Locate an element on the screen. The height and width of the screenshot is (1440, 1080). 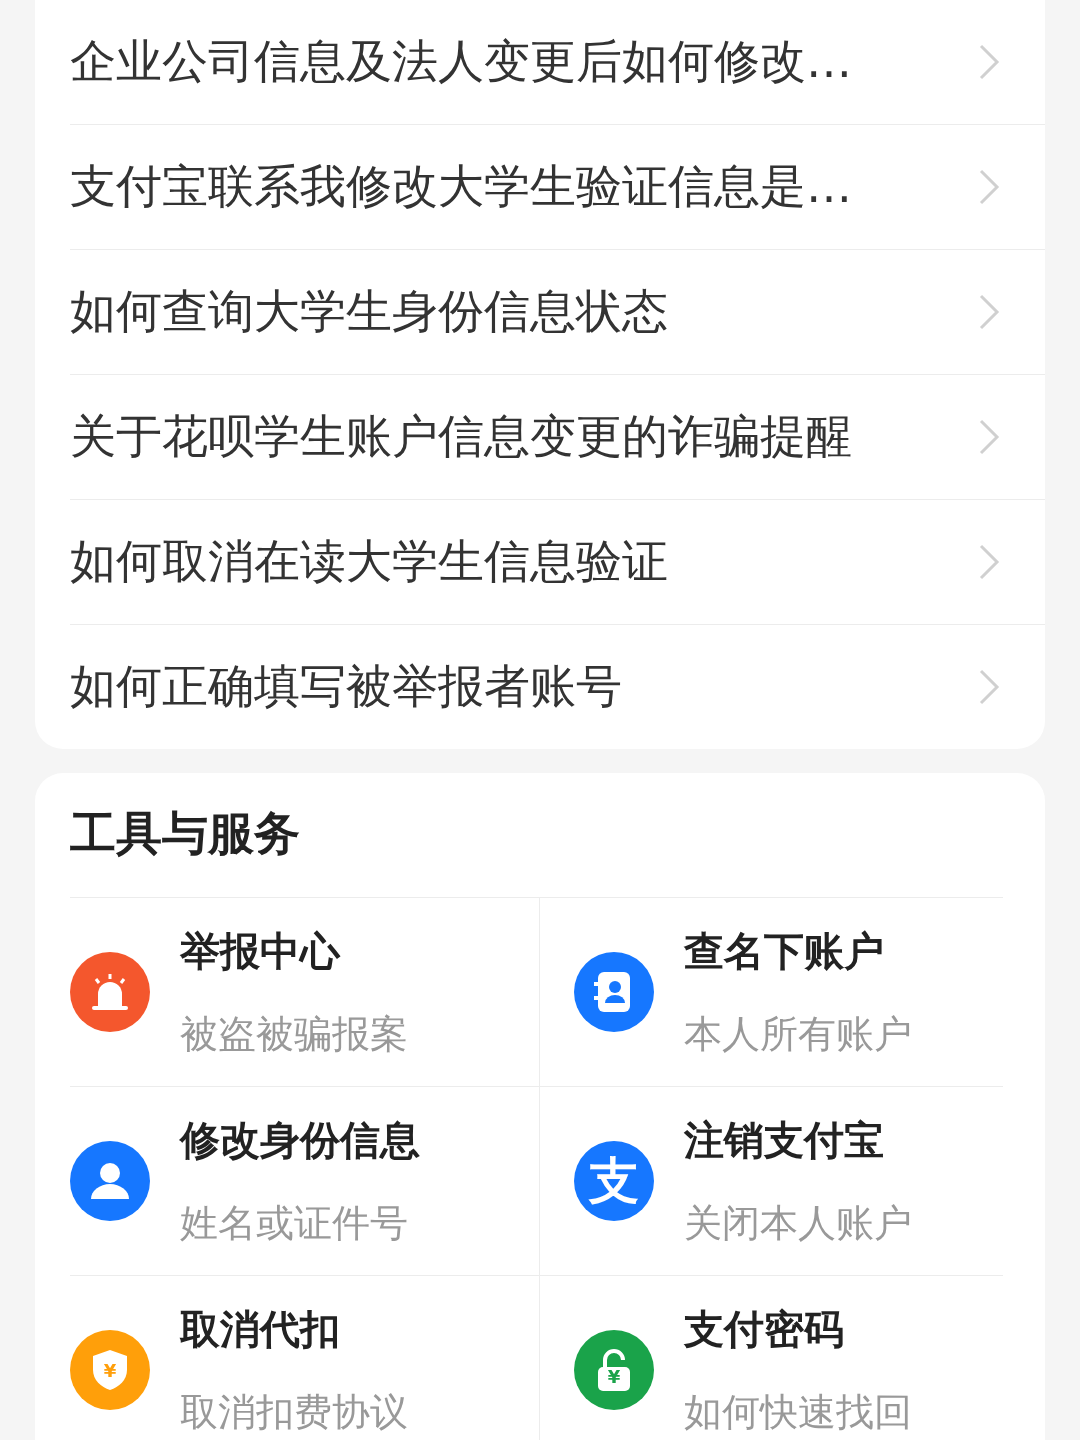
faq-item: 如何正确填写被举报者账号 is located at coordinates (557, 687).